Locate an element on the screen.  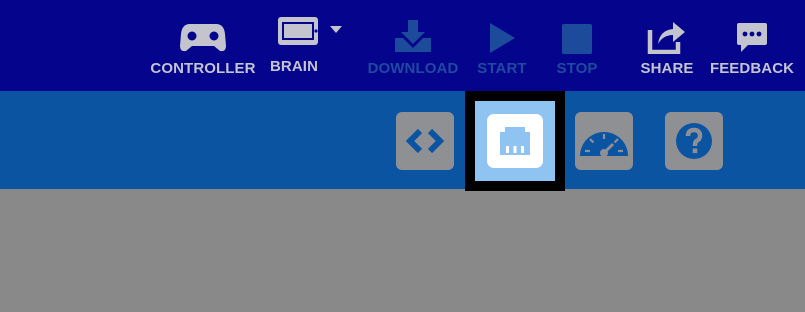
tab-code is located at coordinates (425, 141).